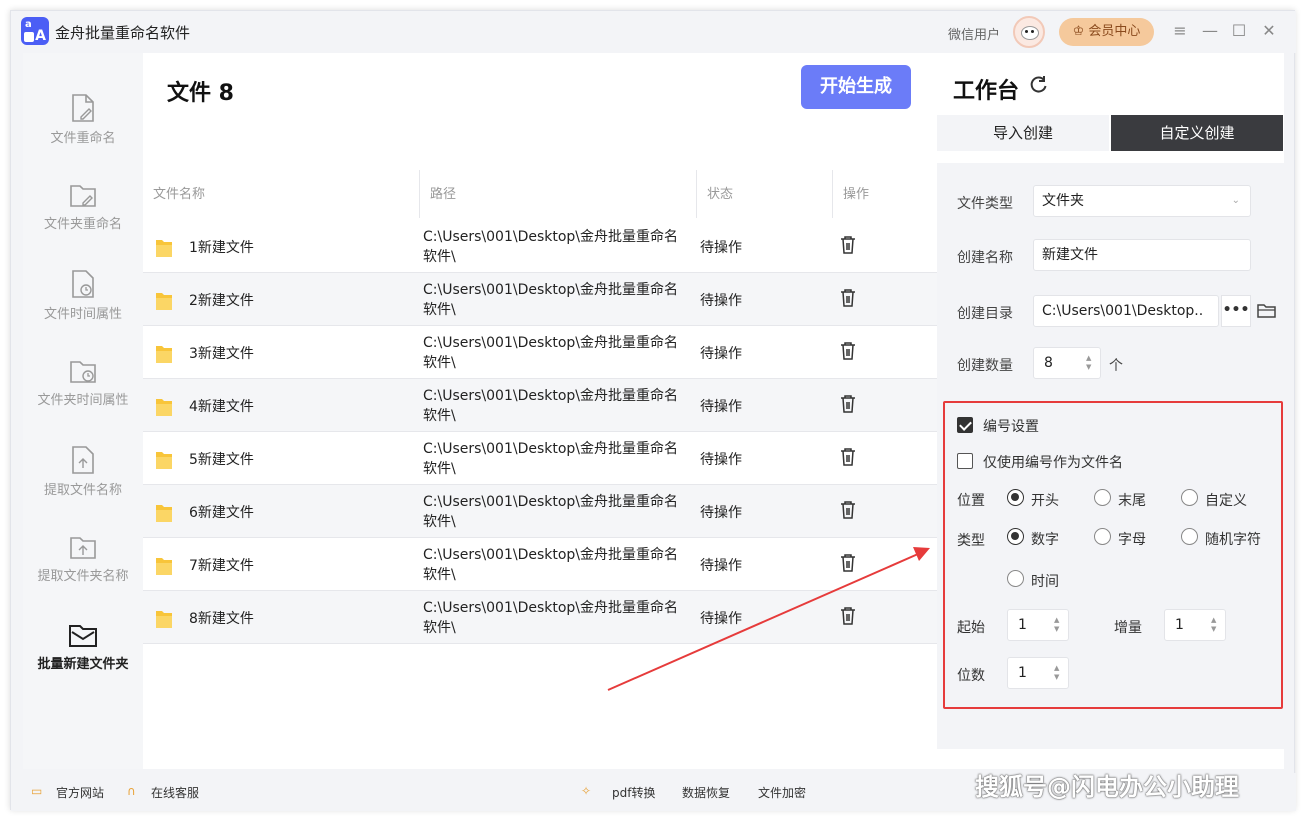 The image size is (1304, 820). Describe the element at coordinates (83, 548) in the screenshot. I see `folder-upload-icon` at that location.